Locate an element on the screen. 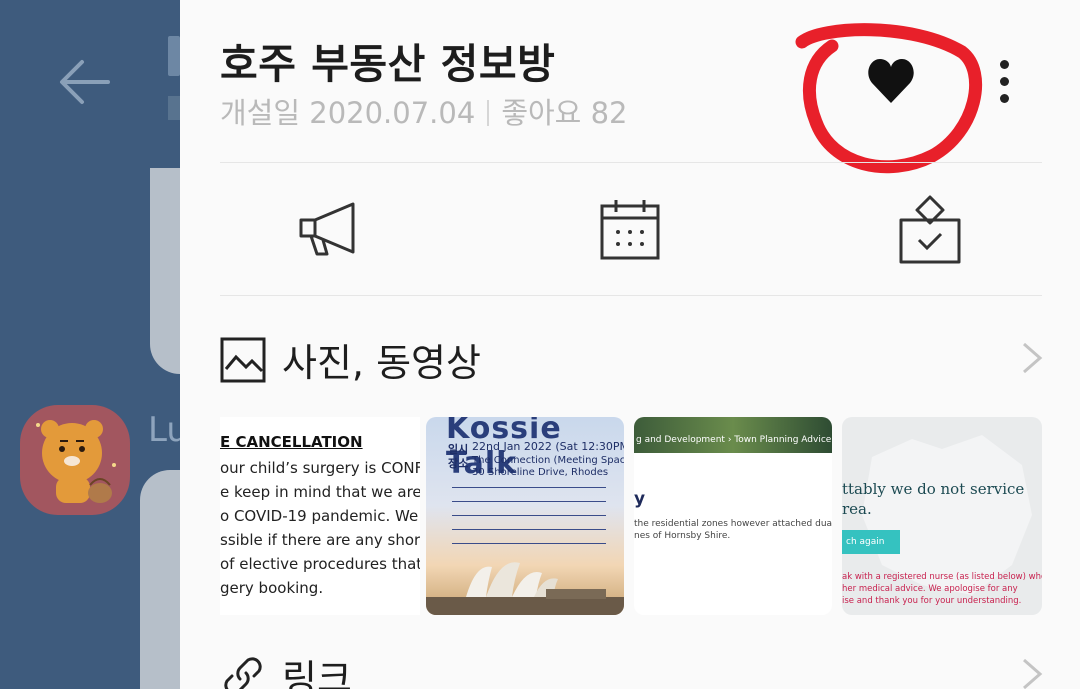  webpage-button: ch again is located at coordinates (871, 542).